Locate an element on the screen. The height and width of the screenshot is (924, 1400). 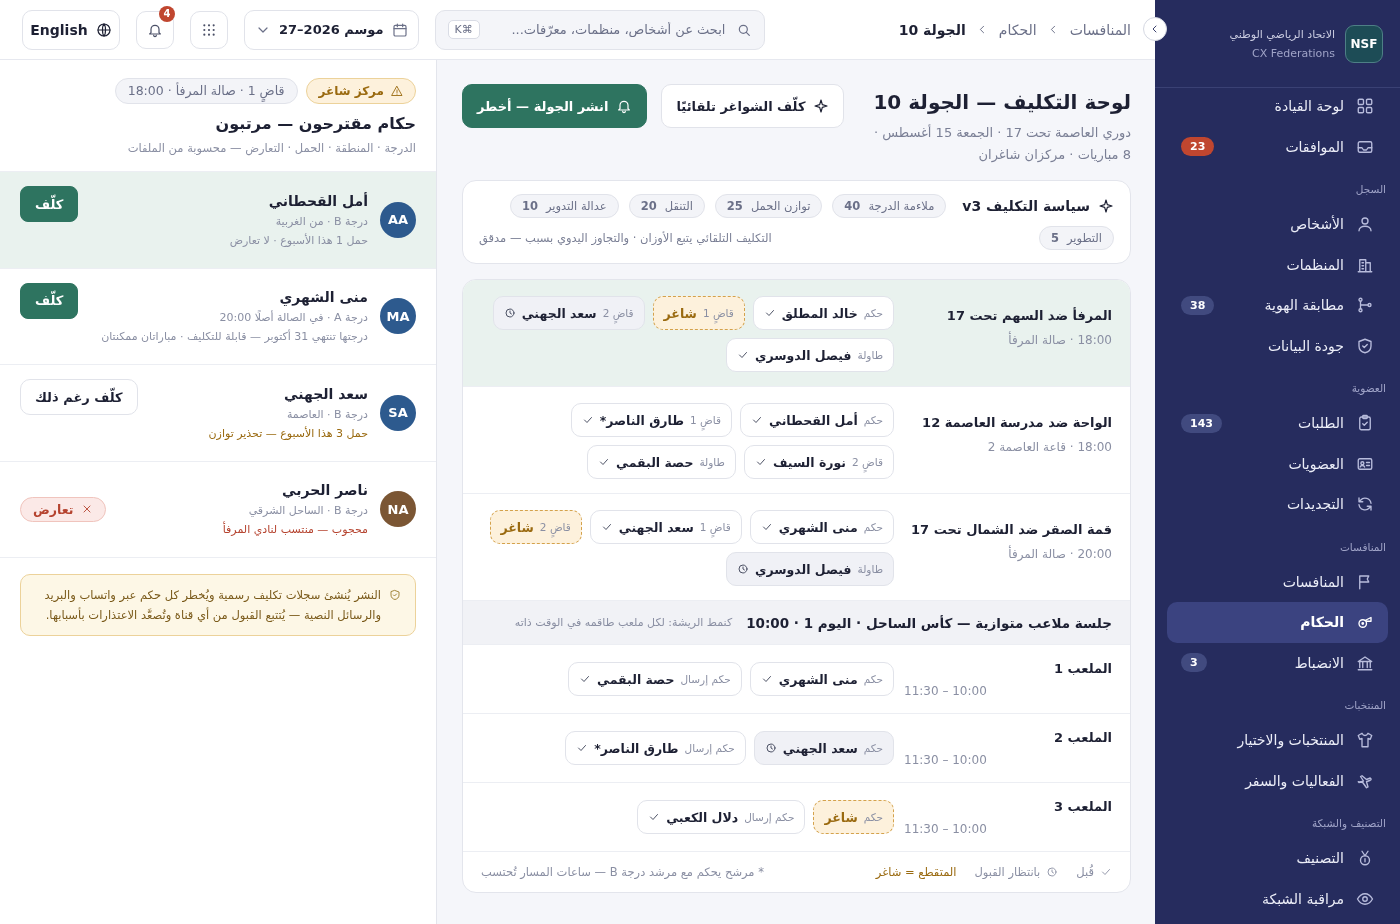
candidate-detail: درجة B · العاصمة is located at coordinates (326, 414).